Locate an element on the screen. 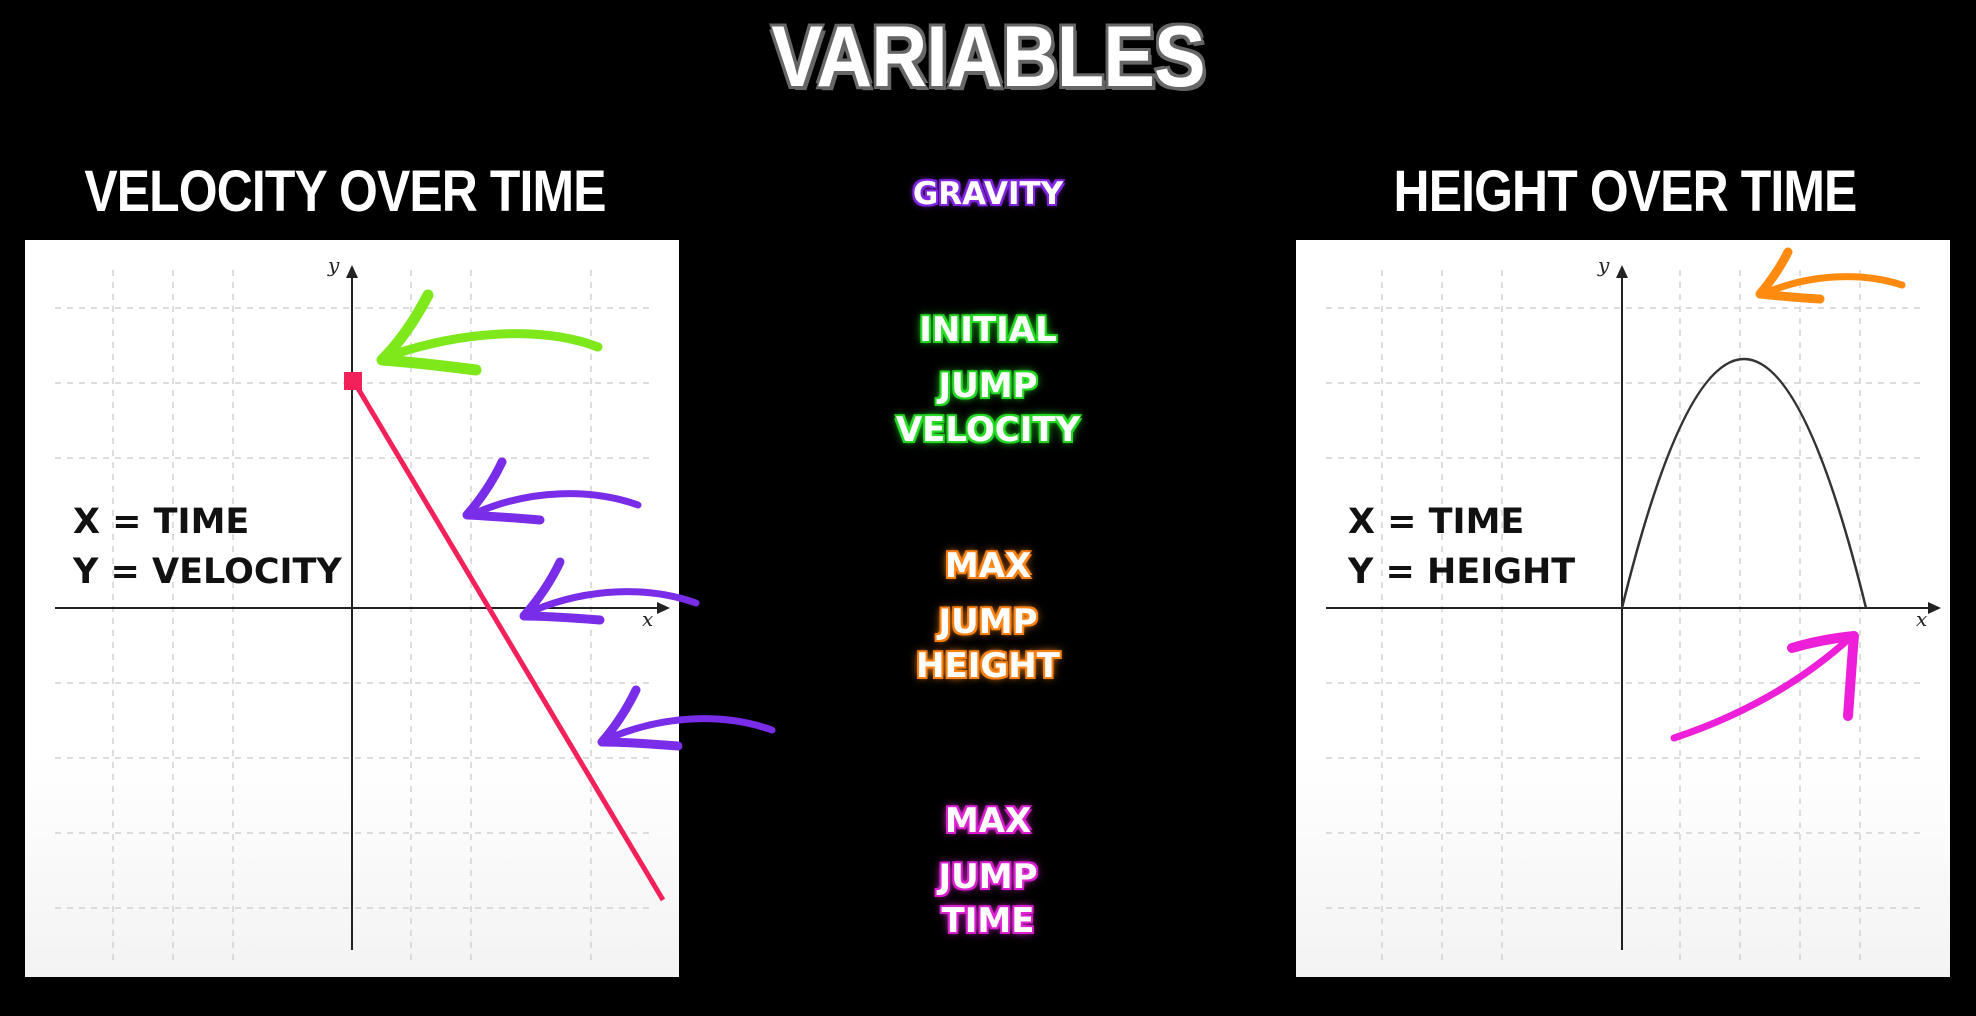  green-arrow-icon is located at coordinates (489, 332).